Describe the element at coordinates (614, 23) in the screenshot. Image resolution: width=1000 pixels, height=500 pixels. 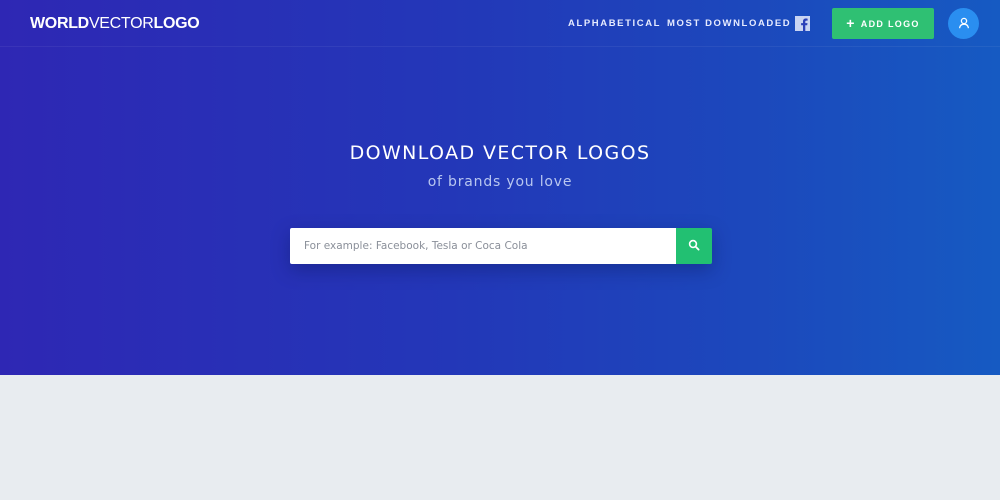
I see `nav-alphabetical: ALPHABETICAL` at that location.